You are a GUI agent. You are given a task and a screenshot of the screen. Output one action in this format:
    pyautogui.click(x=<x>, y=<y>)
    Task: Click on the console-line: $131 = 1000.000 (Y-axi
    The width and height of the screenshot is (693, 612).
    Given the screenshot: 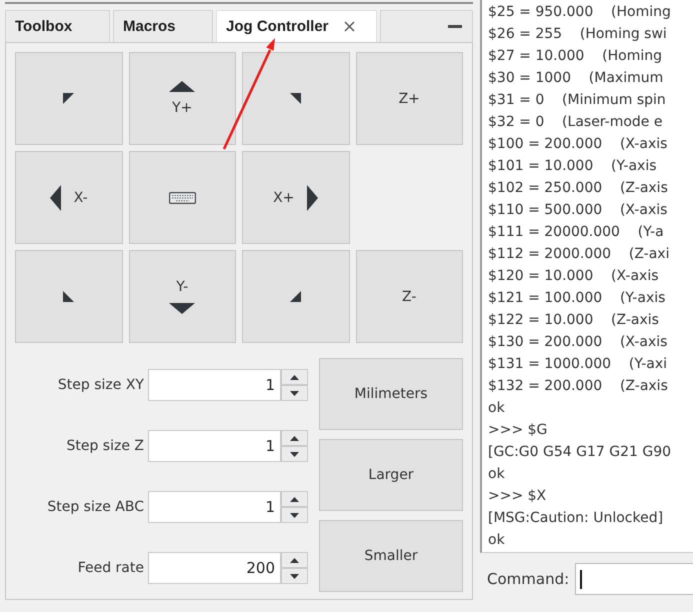 What is the action you would take?
    pyautogui.click(x=578, y=364)
    